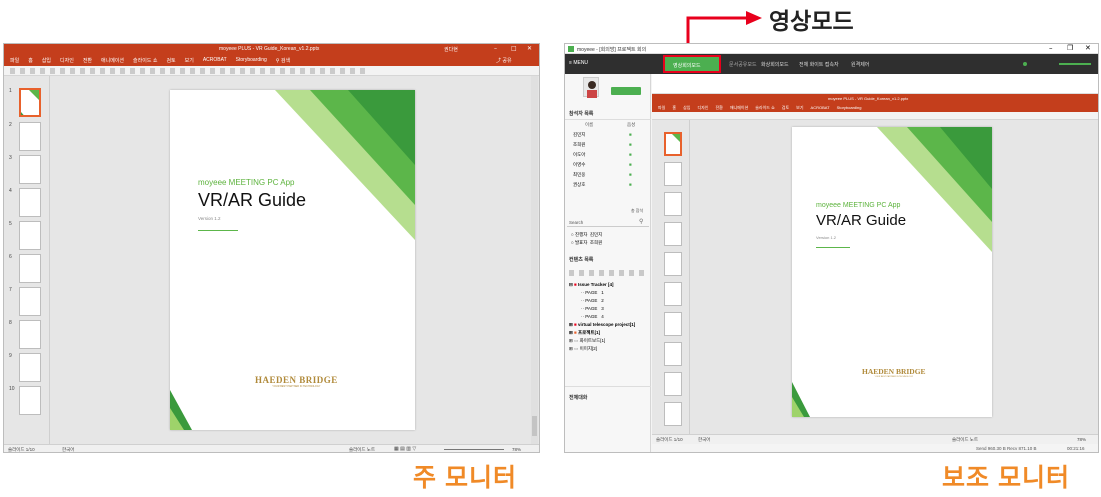 The image size is (1101, 497). I want to click on list-item: 최민웅 ■, so click(609, 177).